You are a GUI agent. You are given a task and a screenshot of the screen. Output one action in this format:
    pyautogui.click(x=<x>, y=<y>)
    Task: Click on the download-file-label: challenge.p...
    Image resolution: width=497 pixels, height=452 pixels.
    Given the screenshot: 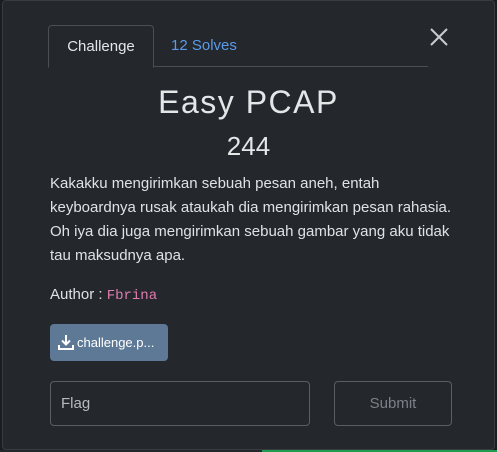 What is the action you would take?
    pyautogui.click(x=116, y=342)
    